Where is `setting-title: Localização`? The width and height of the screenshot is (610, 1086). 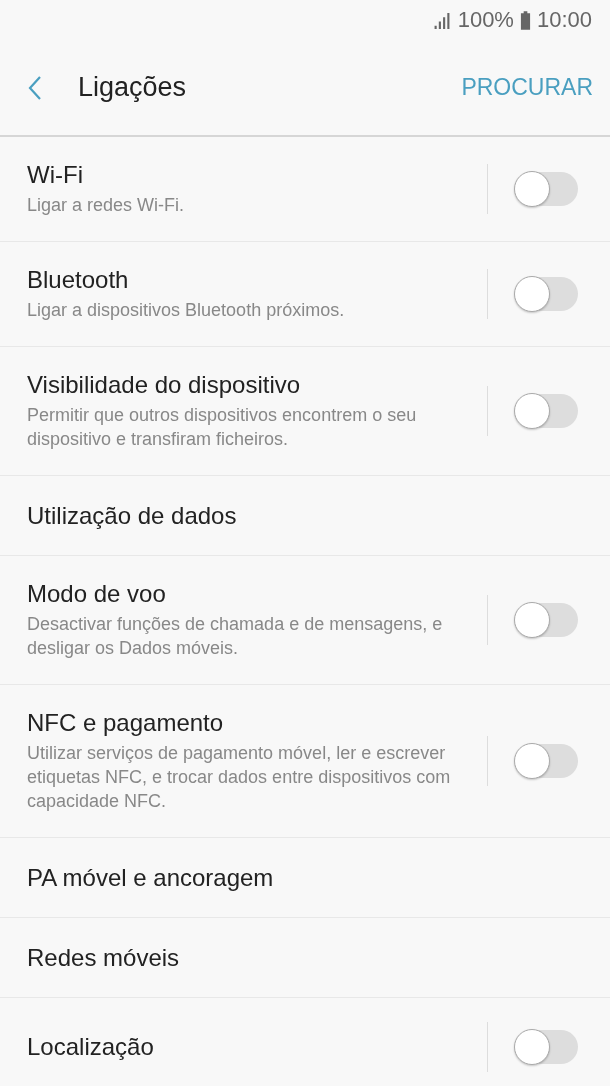
setting-title: Localização is located at coordinates (252, 1047).